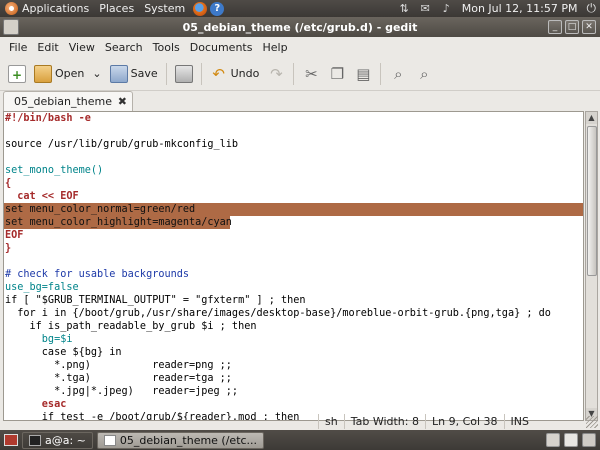 This screenshot has height=450, width=600. What do you see at coordinates (404, 8) in the screenshot?
I see `network-icon: ⇅` at bounding box center [404, 8].